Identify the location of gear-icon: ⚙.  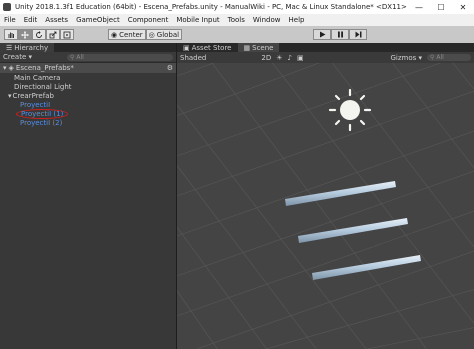
(170, 68).